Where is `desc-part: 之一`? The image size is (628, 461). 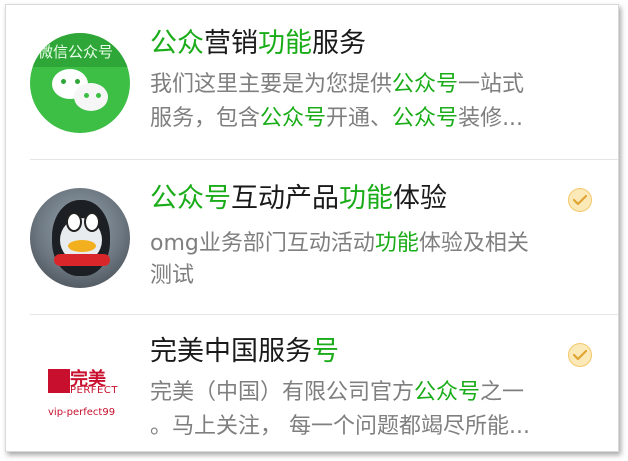 desc-part: 之一 is located at coordinates (502, 392).